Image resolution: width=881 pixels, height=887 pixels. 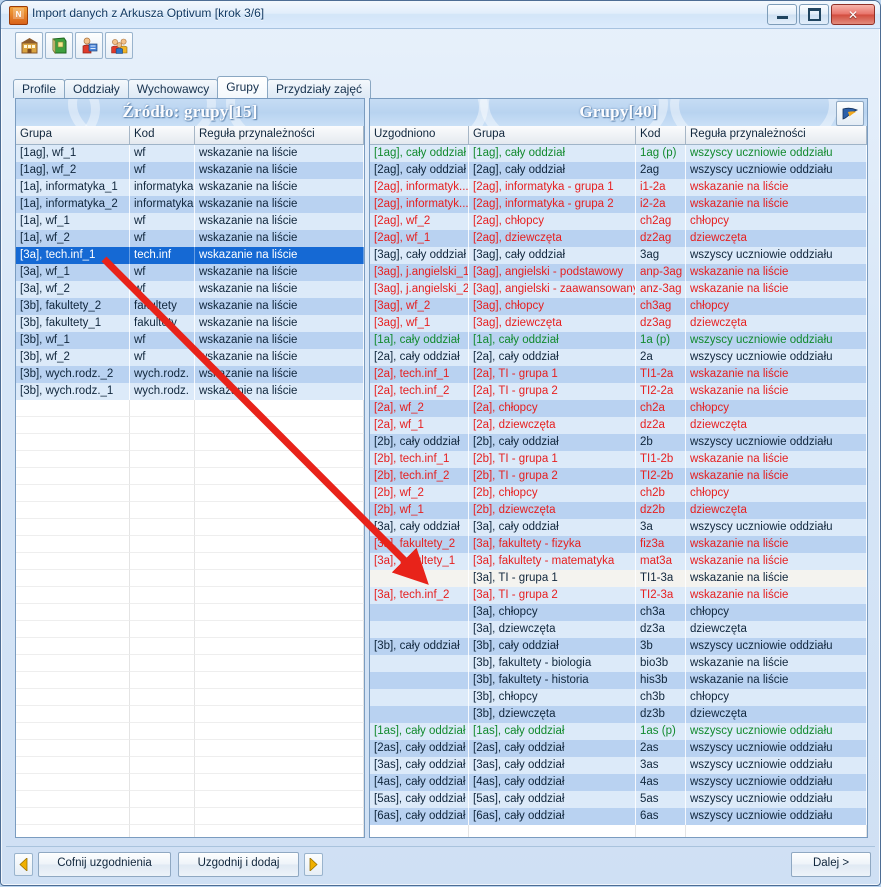 I want to click on table-row: [3ag], wf_2 [3ag], chłopcy ch3ag chłopcy, so click(x=618, y=306).